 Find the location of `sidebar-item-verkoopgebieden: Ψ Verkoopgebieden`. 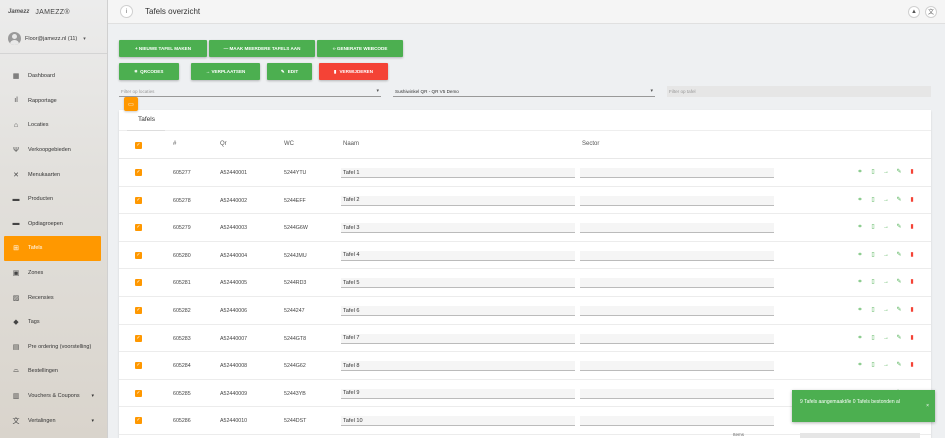

sidebar-item-verkoopgebieden: Ψ Verkoopgebieden is located at coordinates (54, 150).